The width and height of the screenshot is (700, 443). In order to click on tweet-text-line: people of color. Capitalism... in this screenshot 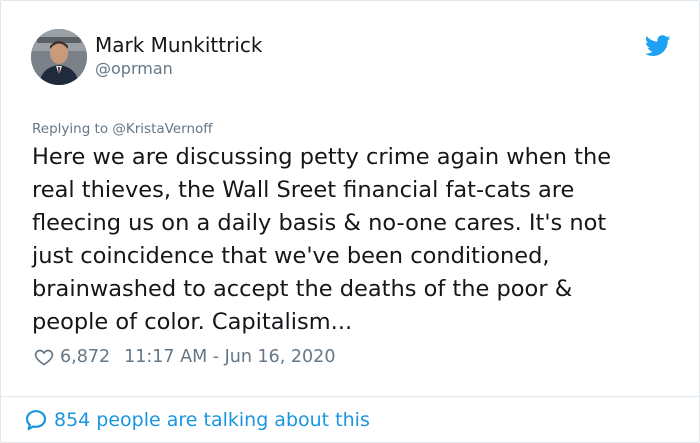, I will do `click(192, 322)`.